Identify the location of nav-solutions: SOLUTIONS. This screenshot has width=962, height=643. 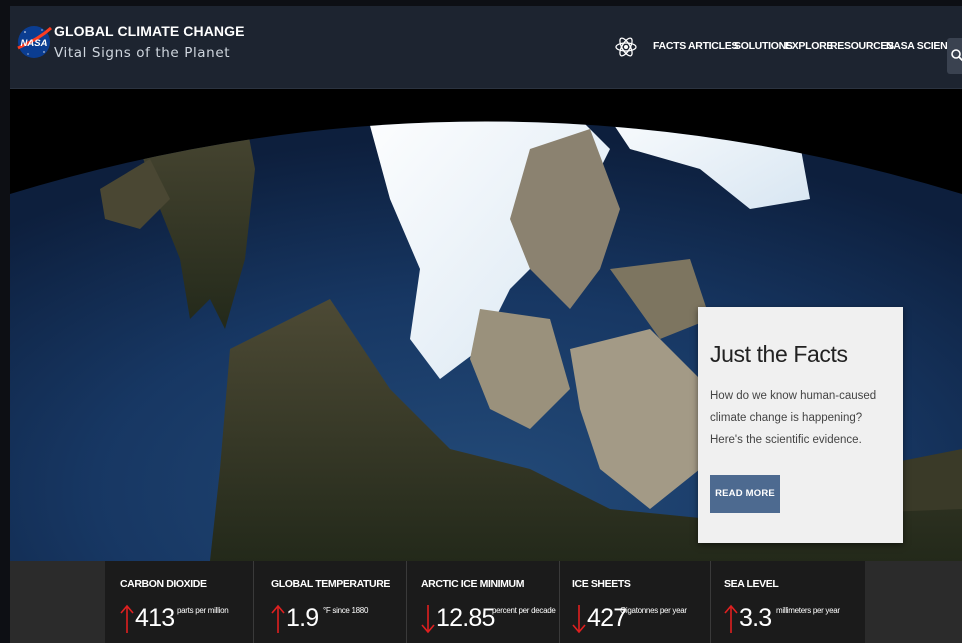
(763, 46).